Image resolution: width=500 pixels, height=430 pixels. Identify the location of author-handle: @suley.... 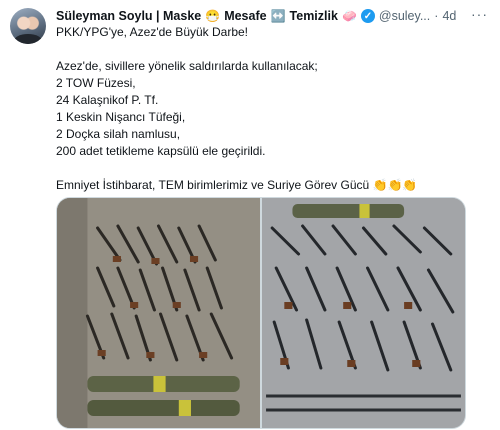
(404, 16).